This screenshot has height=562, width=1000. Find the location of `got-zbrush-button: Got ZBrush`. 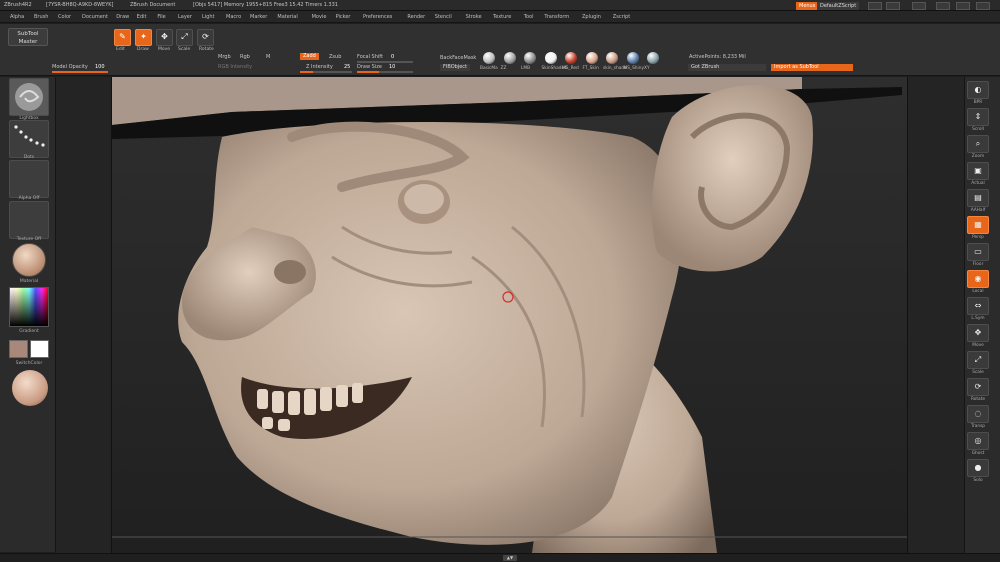

got-zbrush-button: Got ZBrush is located at coordinates (727, 67).